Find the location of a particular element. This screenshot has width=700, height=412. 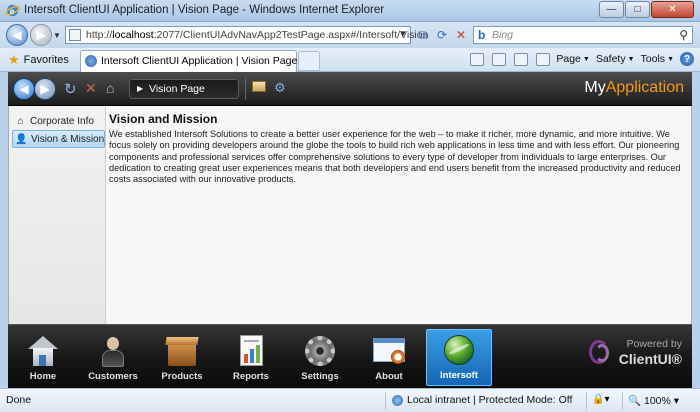

maximize-button: □ is located at coordinates (637, 9).